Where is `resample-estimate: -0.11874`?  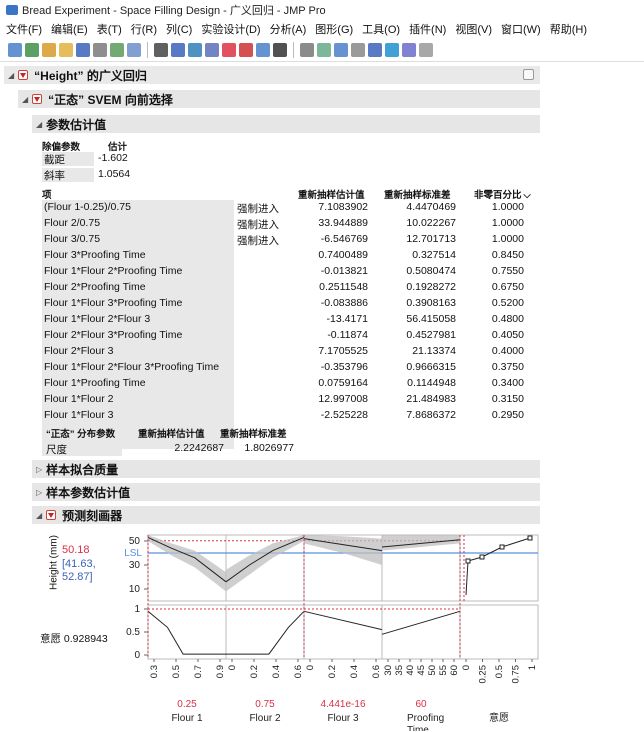 resample-estimate: -0.11874 is located at coordinates (347, 335).